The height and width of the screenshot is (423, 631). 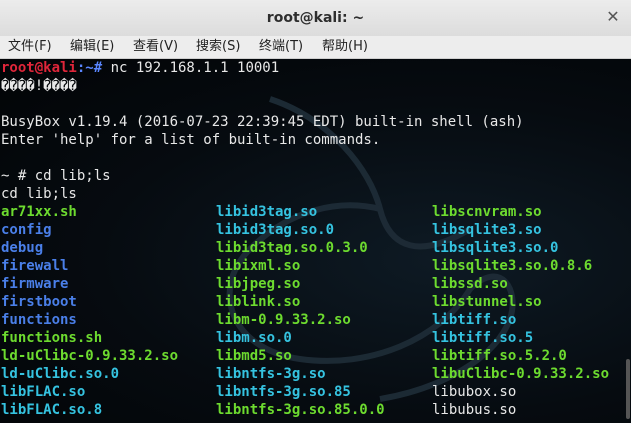 I want to click on ls-entry: libFLAC.so.8, so click(x=52, y=410).